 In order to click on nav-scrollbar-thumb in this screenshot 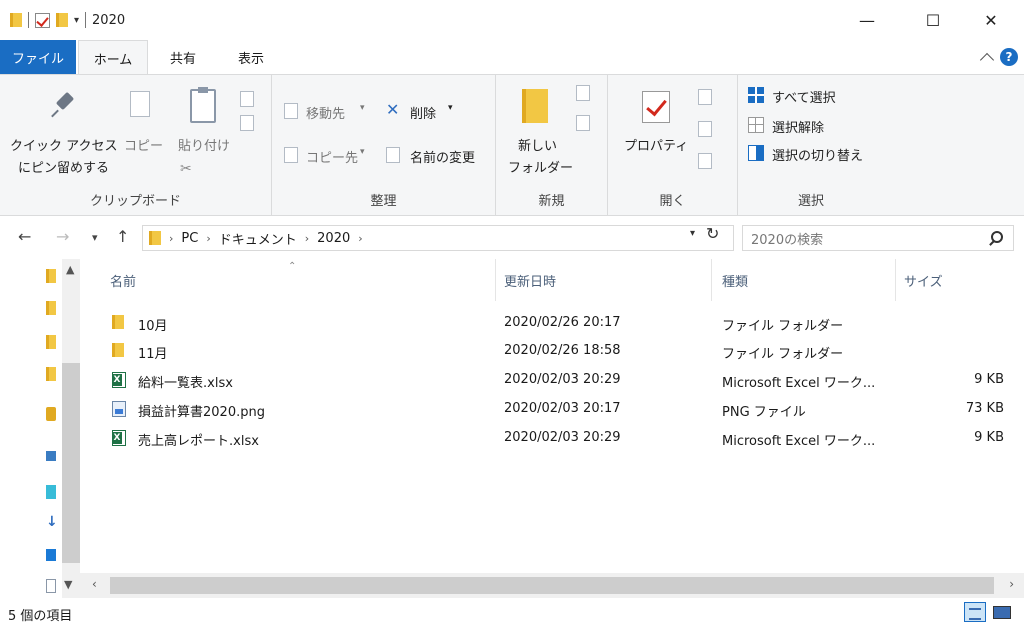, I will do `click(71, 463)`.